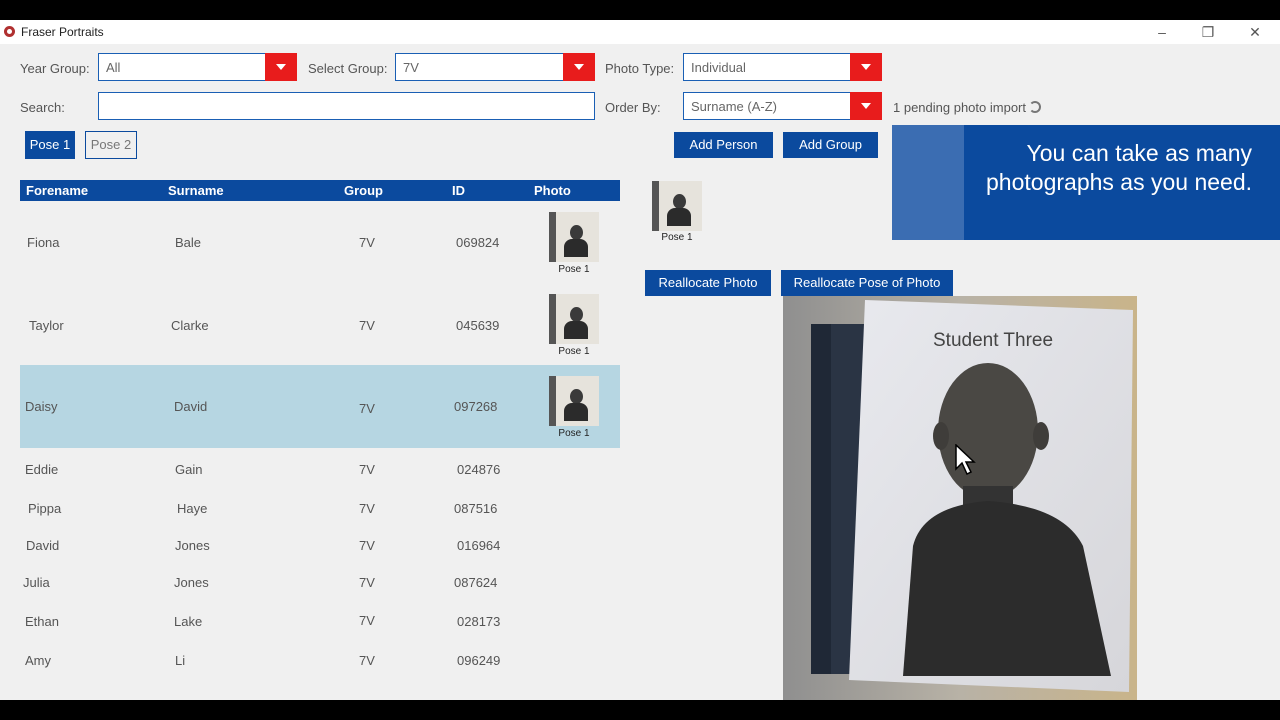 The width and height of the screenshot is (1280, 720). What do you see at coordinates (782, 67) in the screenshot?
I see `photo-type-dropdown: Individual` at bounding box center [782, 67].